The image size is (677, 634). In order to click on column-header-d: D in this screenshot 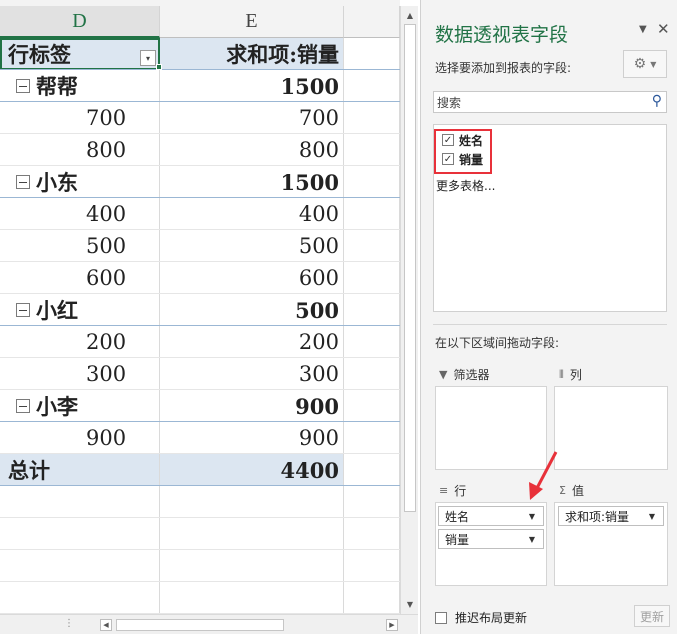, I will do `click(80, 22)`.